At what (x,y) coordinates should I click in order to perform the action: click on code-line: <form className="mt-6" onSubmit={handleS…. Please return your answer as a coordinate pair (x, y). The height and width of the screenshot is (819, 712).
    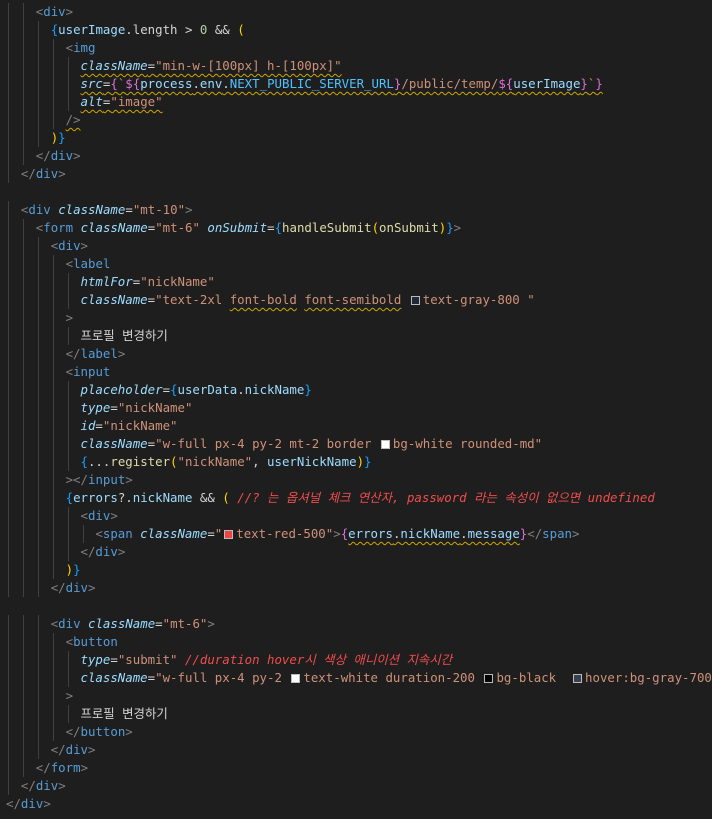
    Looking at the image, I should click on (356, 228).